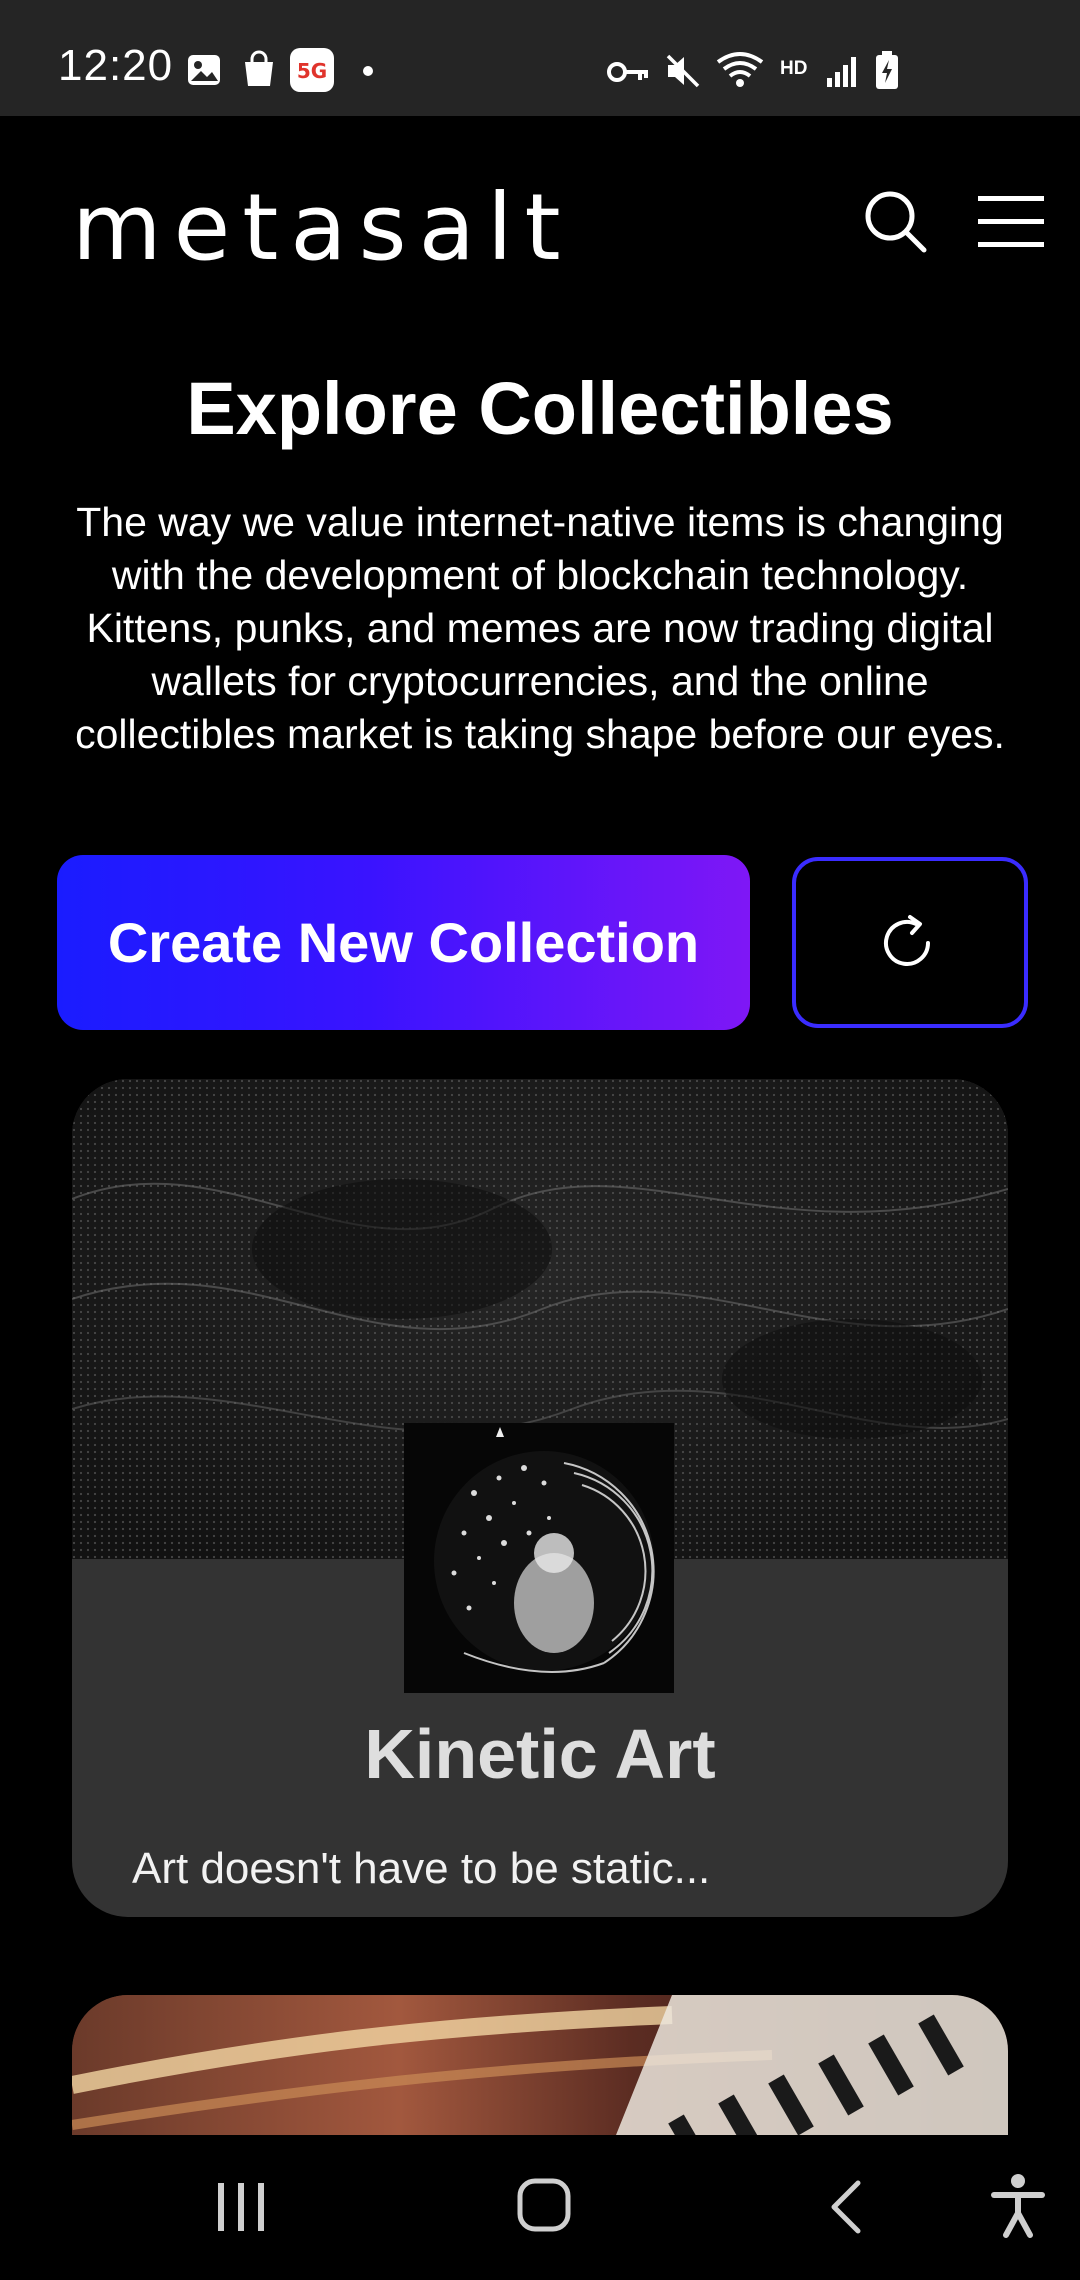 The image size is (1080, 2280). Describe the element at coordinates (843, 72) in the screenshot. I see `signal-icon` at that location.